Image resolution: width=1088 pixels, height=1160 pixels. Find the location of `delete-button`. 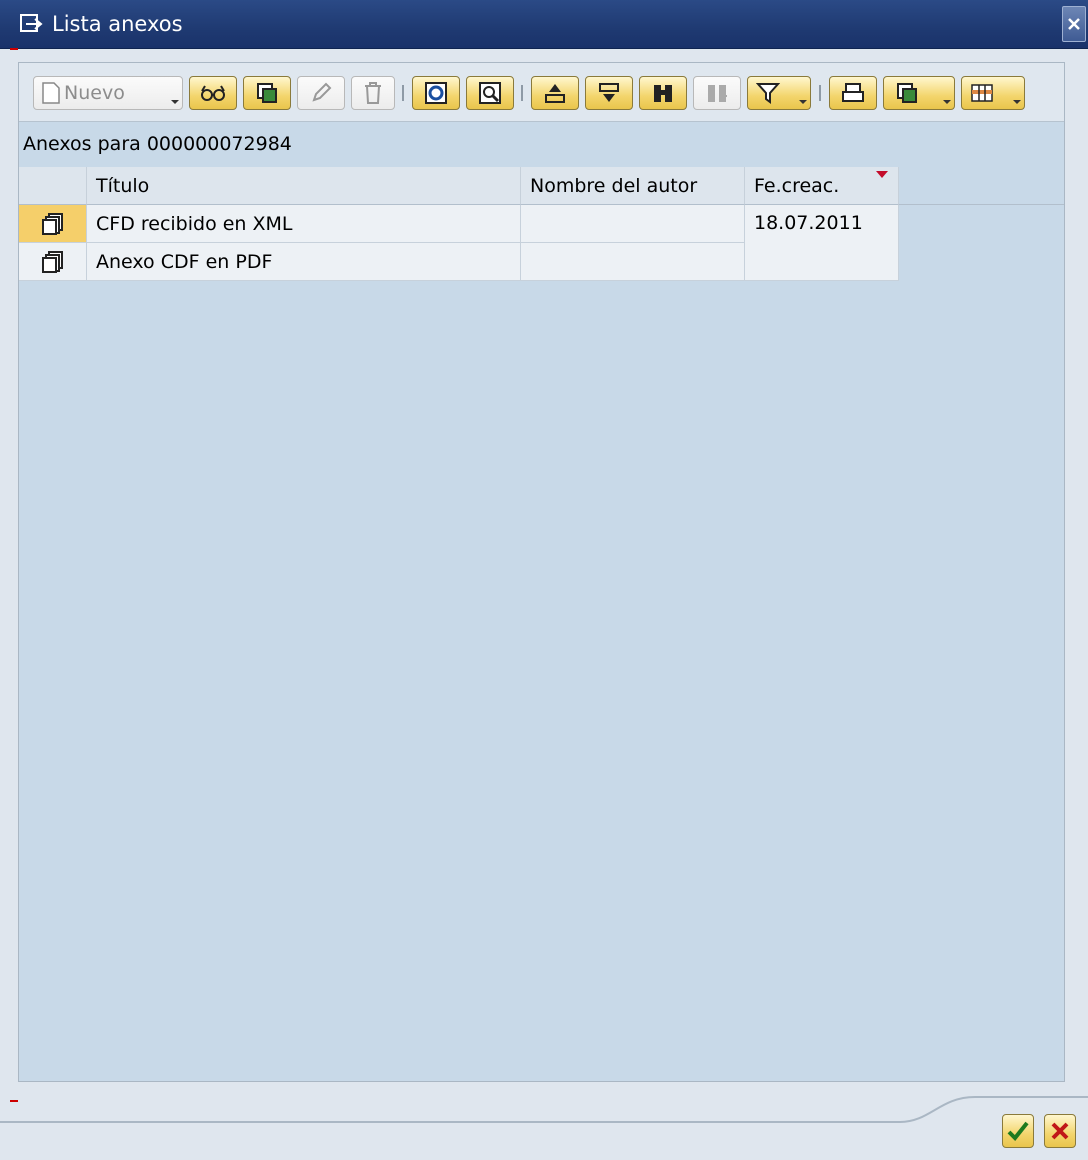

delete-button is located at coordinates (373, 93).